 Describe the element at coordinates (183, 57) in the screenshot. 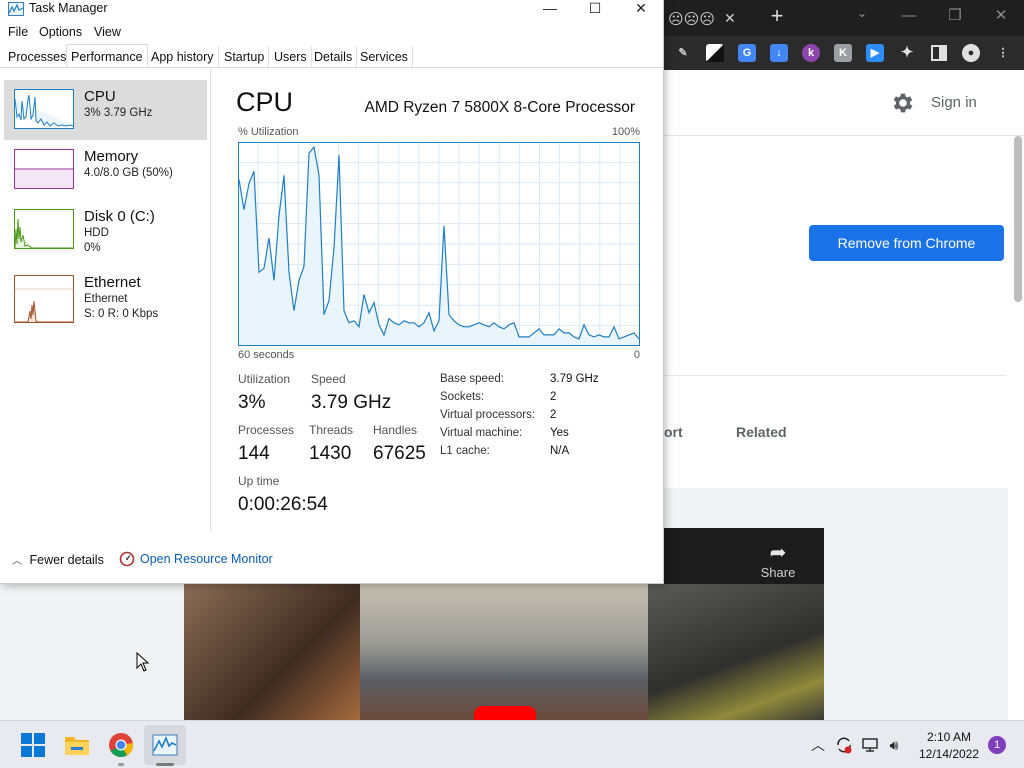

I see `tab-app-history: App history` at that location.